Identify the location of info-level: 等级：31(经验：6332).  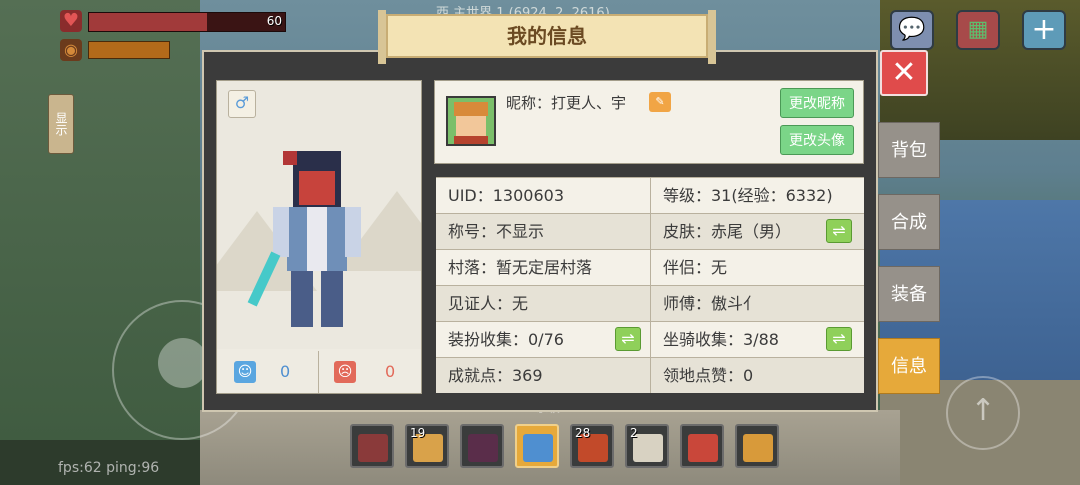
(757, 195).